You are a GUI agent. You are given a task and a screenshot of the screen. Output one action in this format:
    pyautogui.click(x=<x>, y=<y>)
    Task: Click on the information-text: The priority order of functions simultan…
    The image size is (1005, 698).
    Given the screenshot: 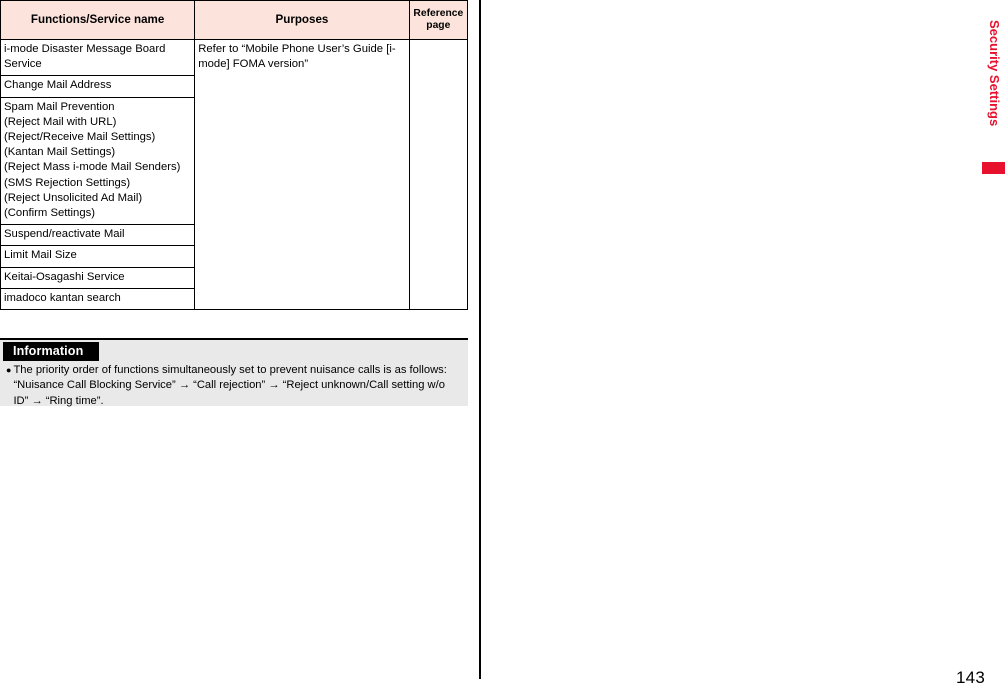 What is the action you would take?
    pyautogui.click(x=230, y=385)
    